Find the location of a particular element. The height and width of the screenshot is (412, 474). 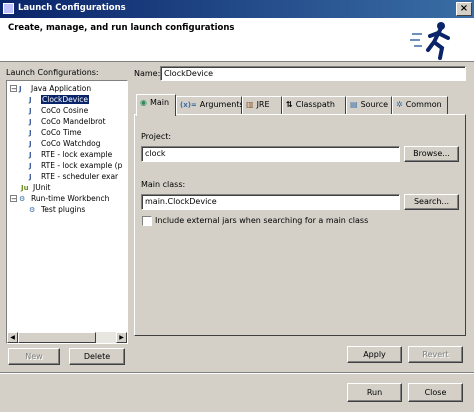

tree-item-rte-lock-example-p: J RTE - lock example (p is located at coordinates (75, 165).